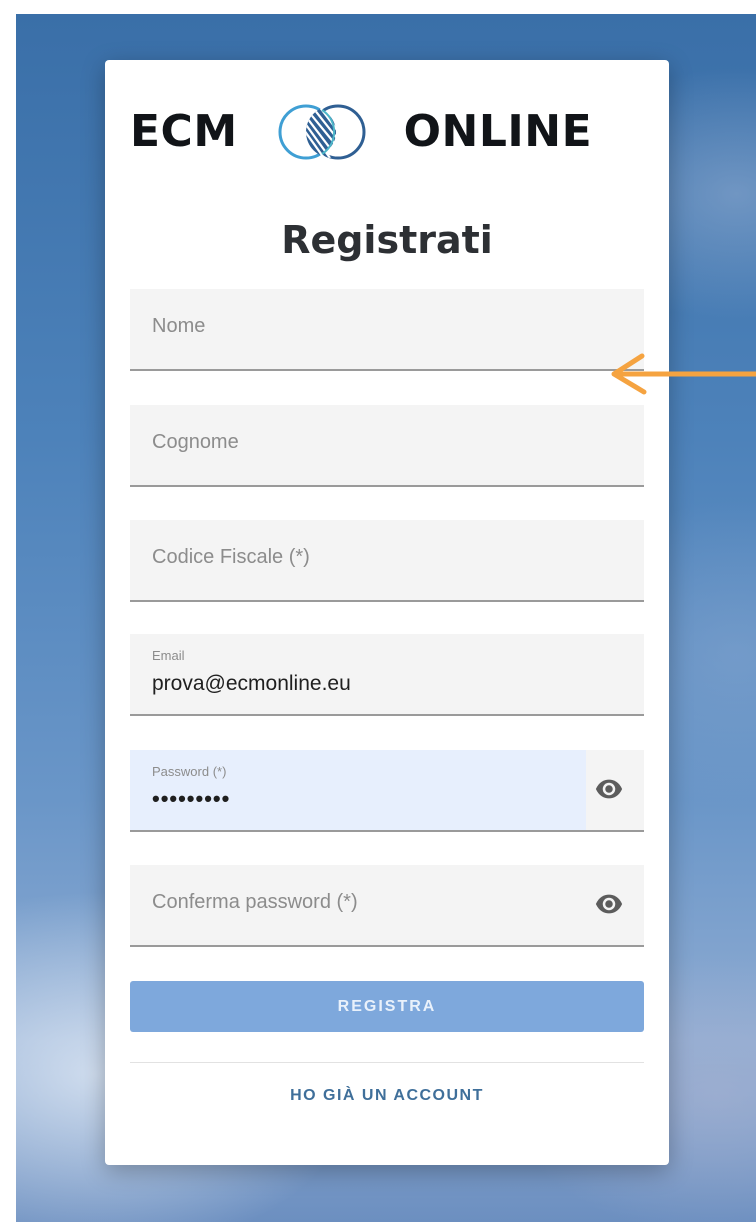 The height and width of the screenshot is (1222, 756). Describe the element at coordinates (498, 131) in the screenshot. I see `logo-text-right: ONLINE` at that location.